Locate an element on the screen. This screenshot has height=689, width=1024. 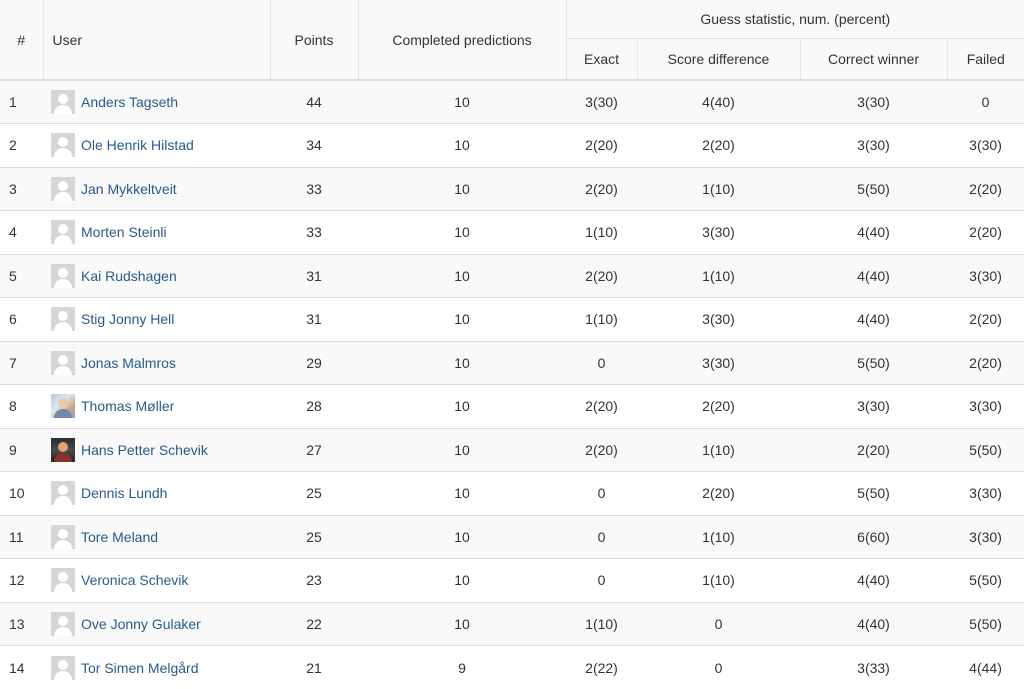
score-difference-cell: 3(30) is located at coordinates (718, 320).